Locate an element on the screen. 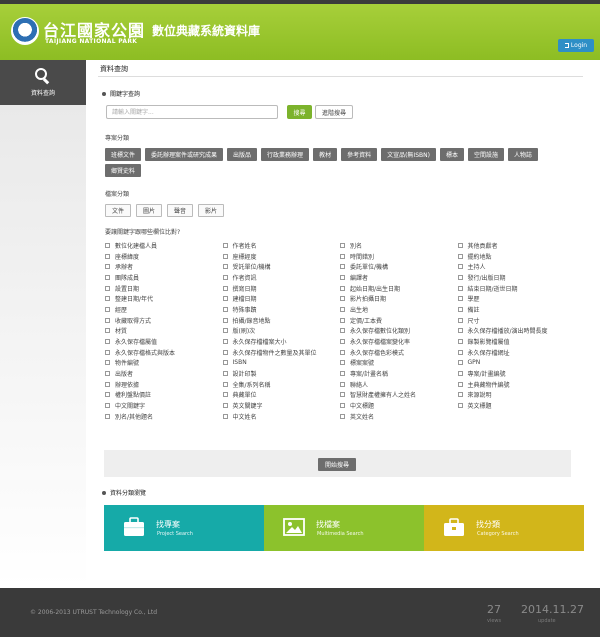 Image resolution: width=600 pixels, height=637 pixels. field-option: 別名/其他題名 is located at coordinates (164, 416).